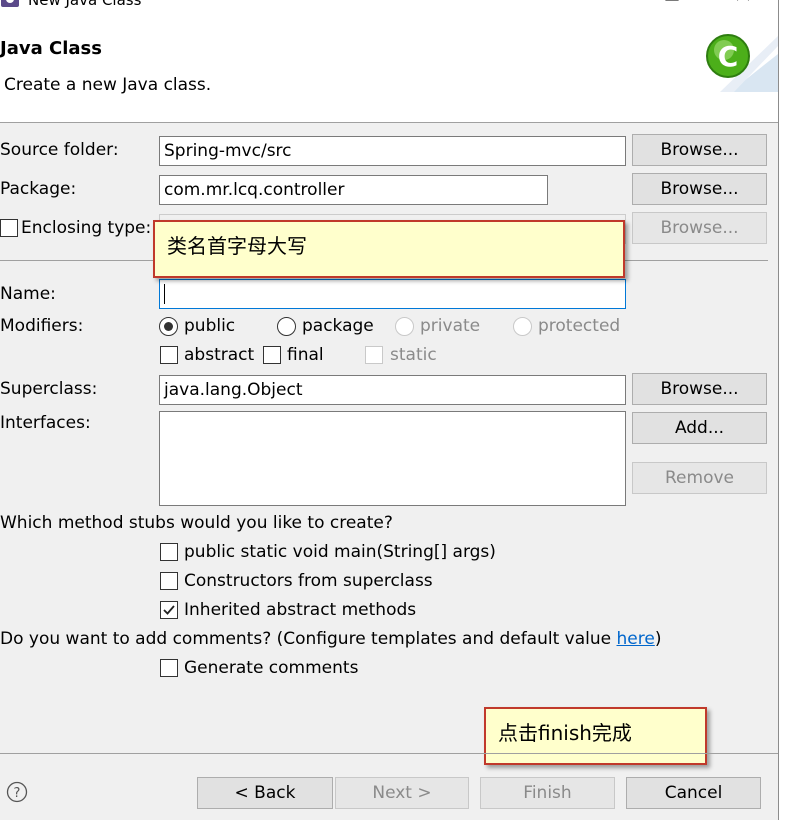 The image size is (785, 820). I want to click on public-radio, so click(168, 326).